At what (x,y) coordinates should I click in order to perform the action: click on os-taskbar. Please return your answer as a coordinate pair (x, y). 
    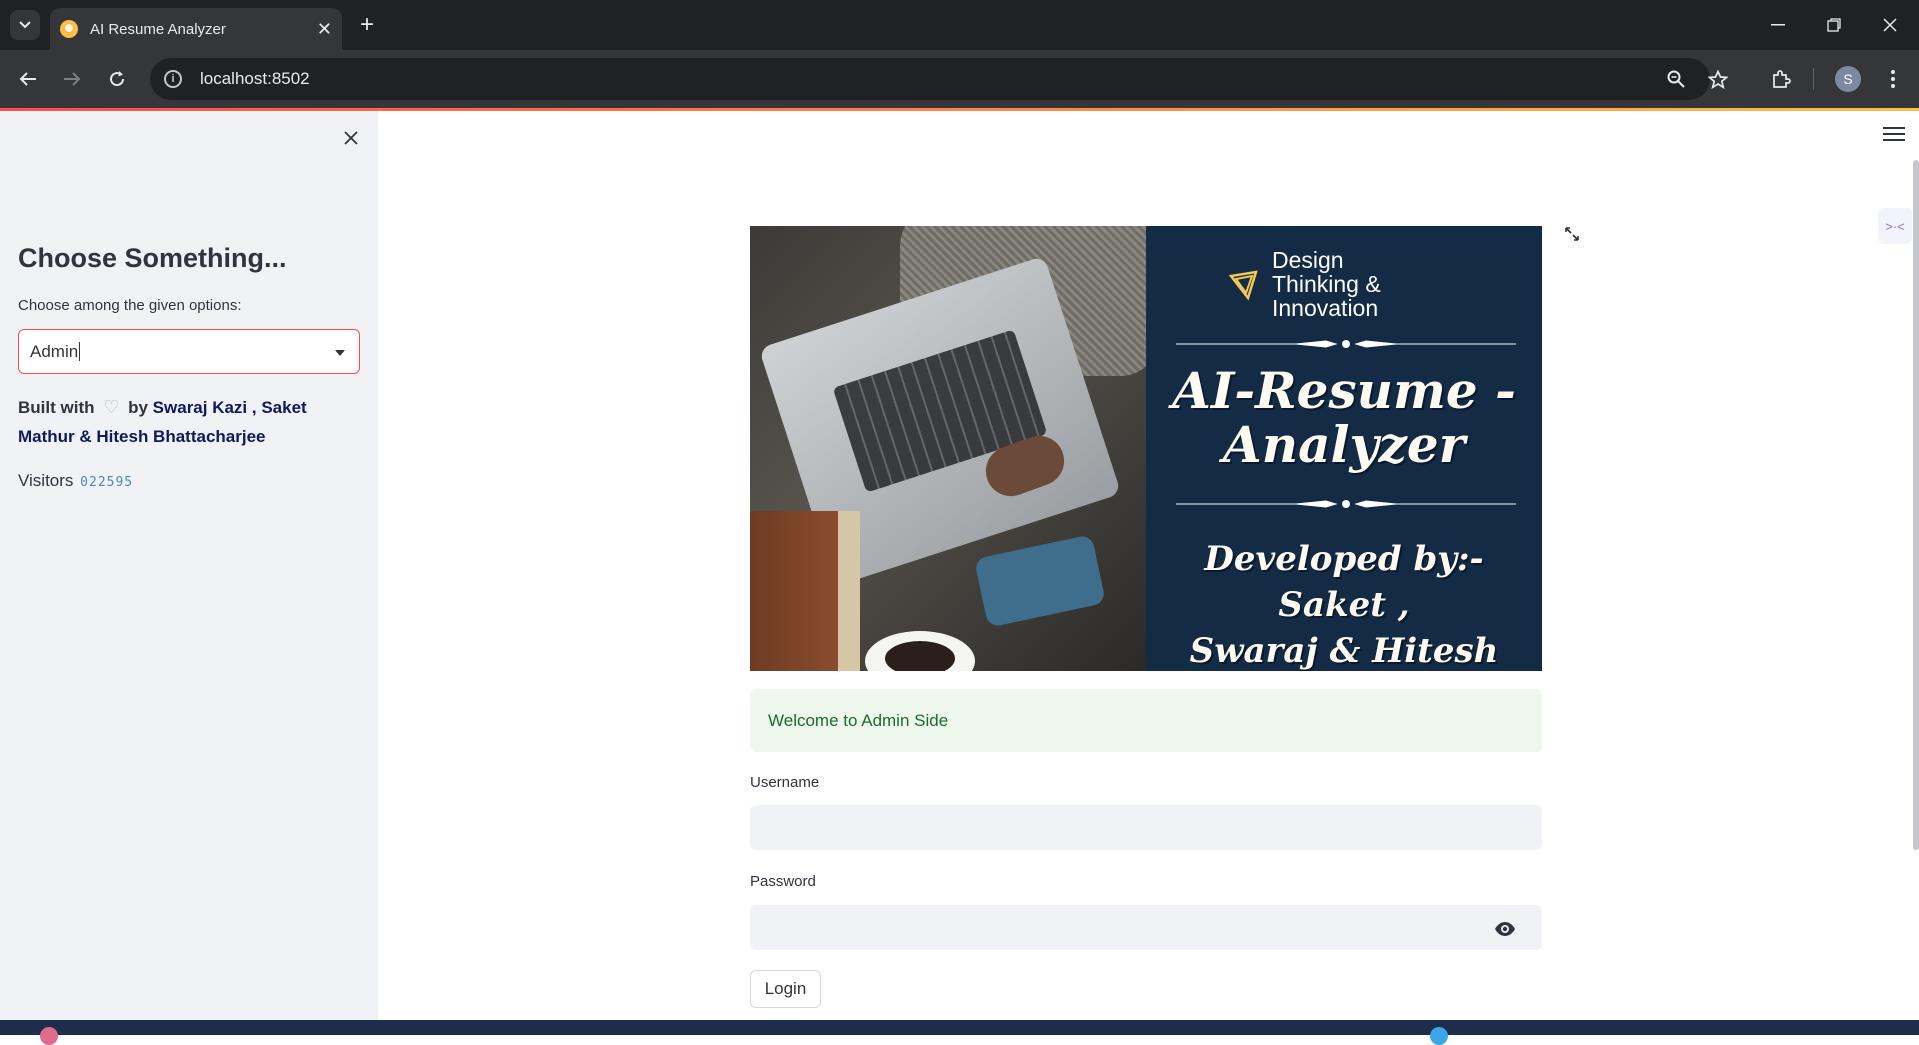
    Looking at the image, I should click on (959, 1027).